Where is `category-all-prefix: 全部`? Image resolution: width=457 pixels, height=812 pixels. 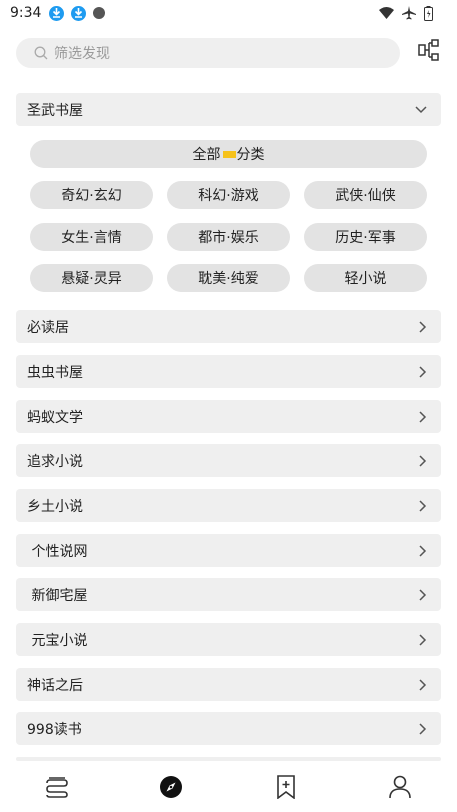
category-all-prefix: 全部 is located at coordinates (206, 155).